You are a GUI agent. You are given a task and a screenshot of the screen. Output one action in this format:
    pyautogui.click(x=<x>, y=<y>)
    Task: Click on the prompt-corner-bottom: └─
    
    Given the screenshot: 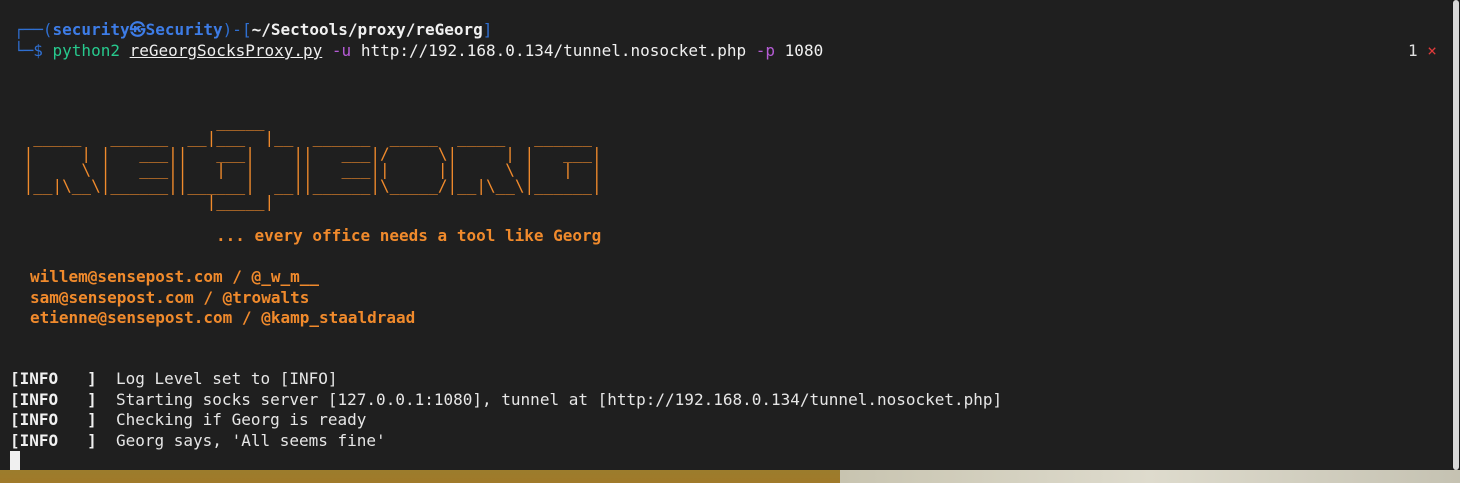 What is the action you would take?
    pyautogui.click(x=24, y=50)
    